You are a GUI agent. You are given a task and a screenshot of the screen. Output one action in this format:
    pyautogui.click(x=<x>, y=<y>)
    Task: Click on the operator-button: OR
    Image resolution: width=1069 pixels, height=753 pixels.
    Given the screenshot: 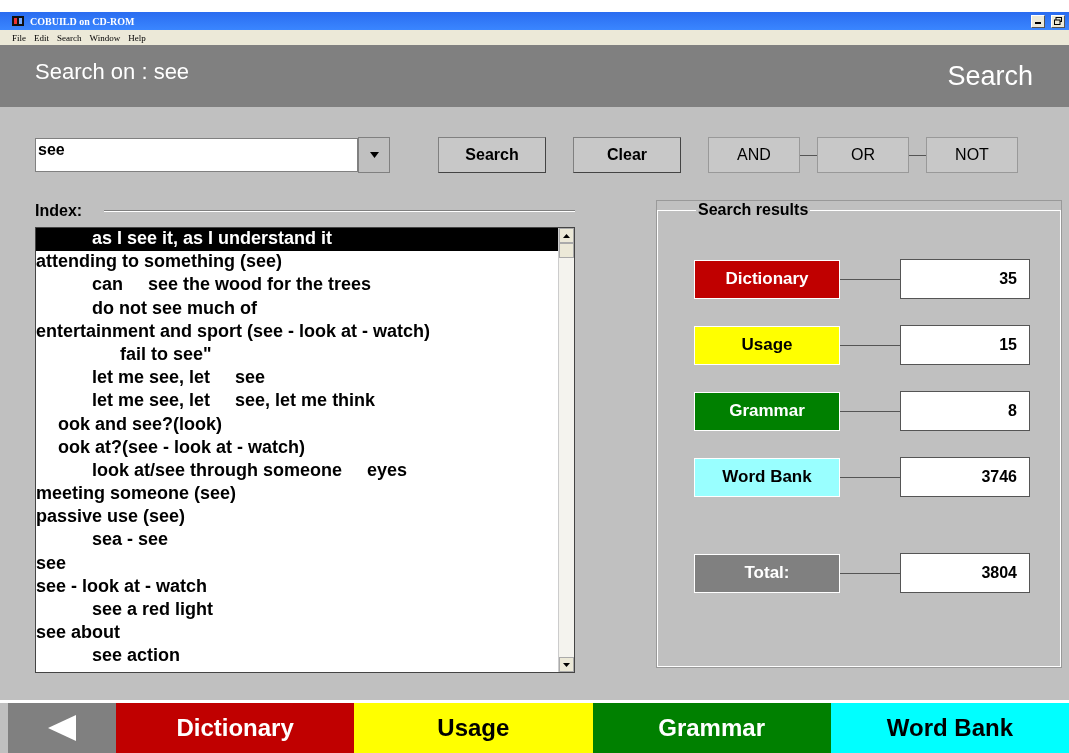 What is the action you would take?
    pyautogui.click(x=863, y=155)
    